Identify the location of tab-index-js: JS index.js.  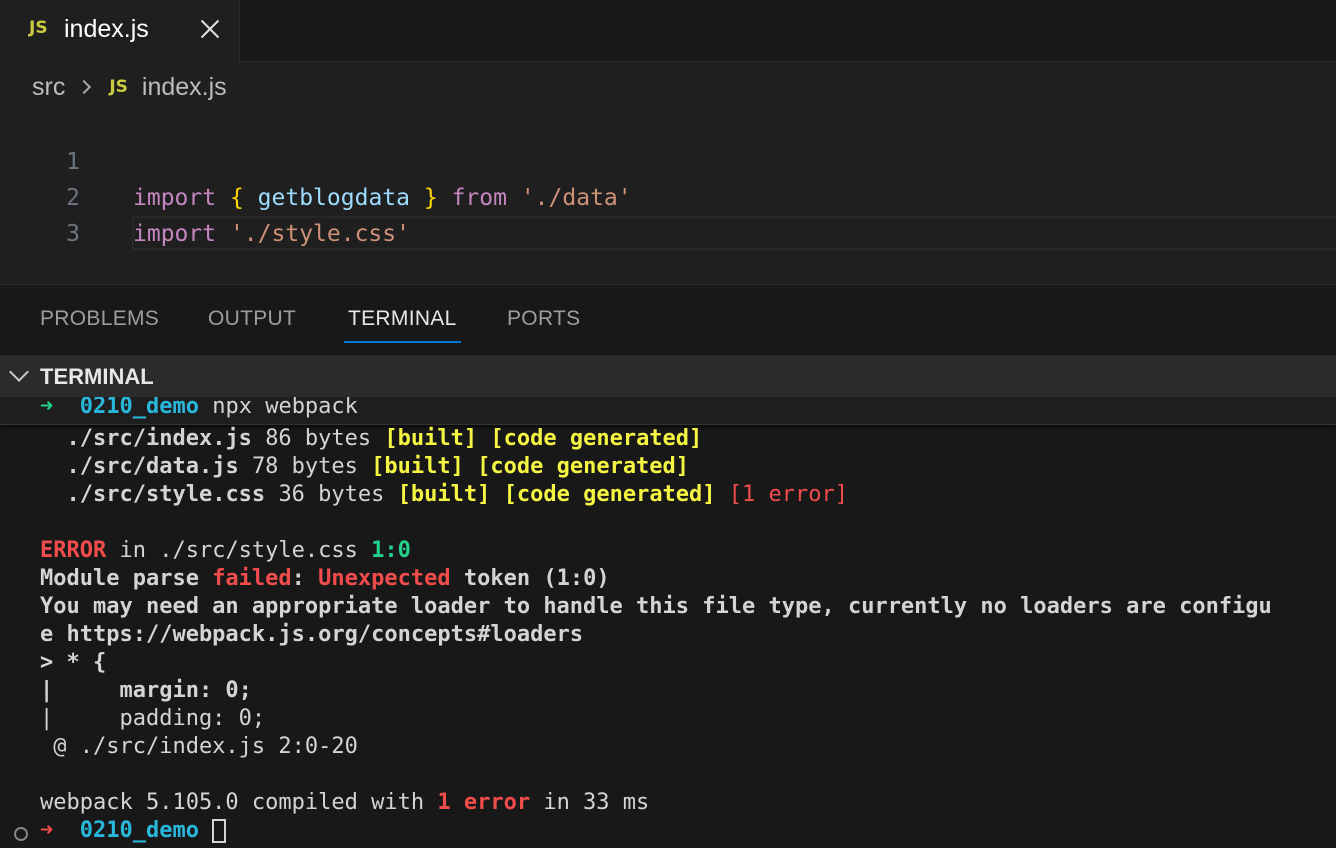
(120, 31).